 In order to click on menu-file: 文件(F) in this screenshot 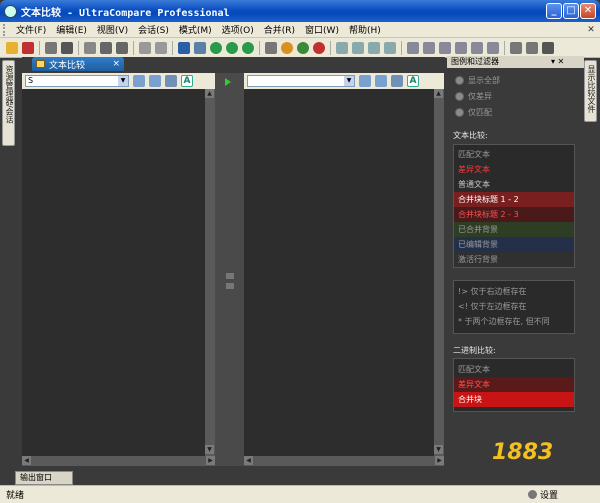, I will do `click(31, 29)`.